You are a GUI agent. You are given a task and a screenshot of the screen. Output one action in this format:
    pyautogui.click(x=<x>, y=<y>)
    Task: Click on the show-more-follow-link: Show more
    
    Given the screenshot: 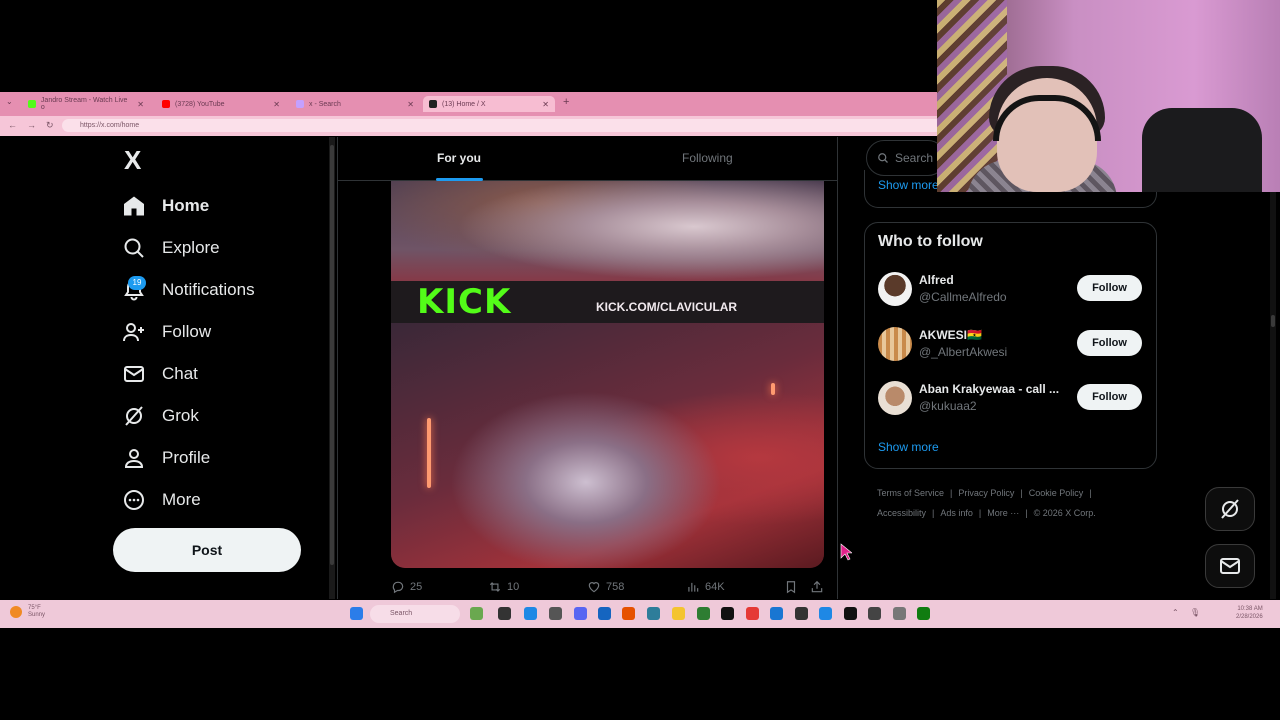 What is the action you would take?
    pyautogui.click(x=908, y=447)
    